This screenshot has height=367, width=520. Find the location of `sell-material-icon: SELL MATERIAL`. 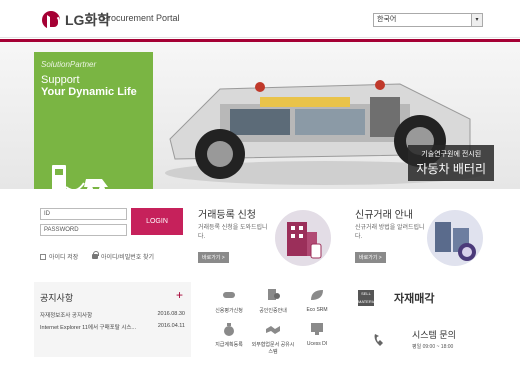

sell-material-icon: SELL MATERIAL is located at coordinates (368, 298).